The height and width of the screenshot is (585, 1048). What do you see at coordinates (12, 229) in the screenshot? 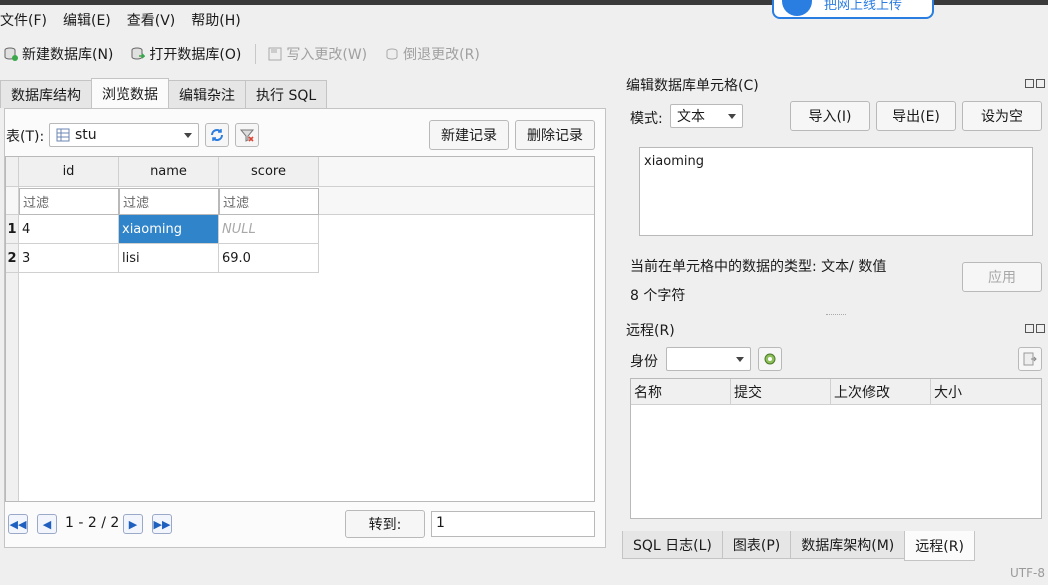
I see `row-number: 1` at bounding box center [12, 229].